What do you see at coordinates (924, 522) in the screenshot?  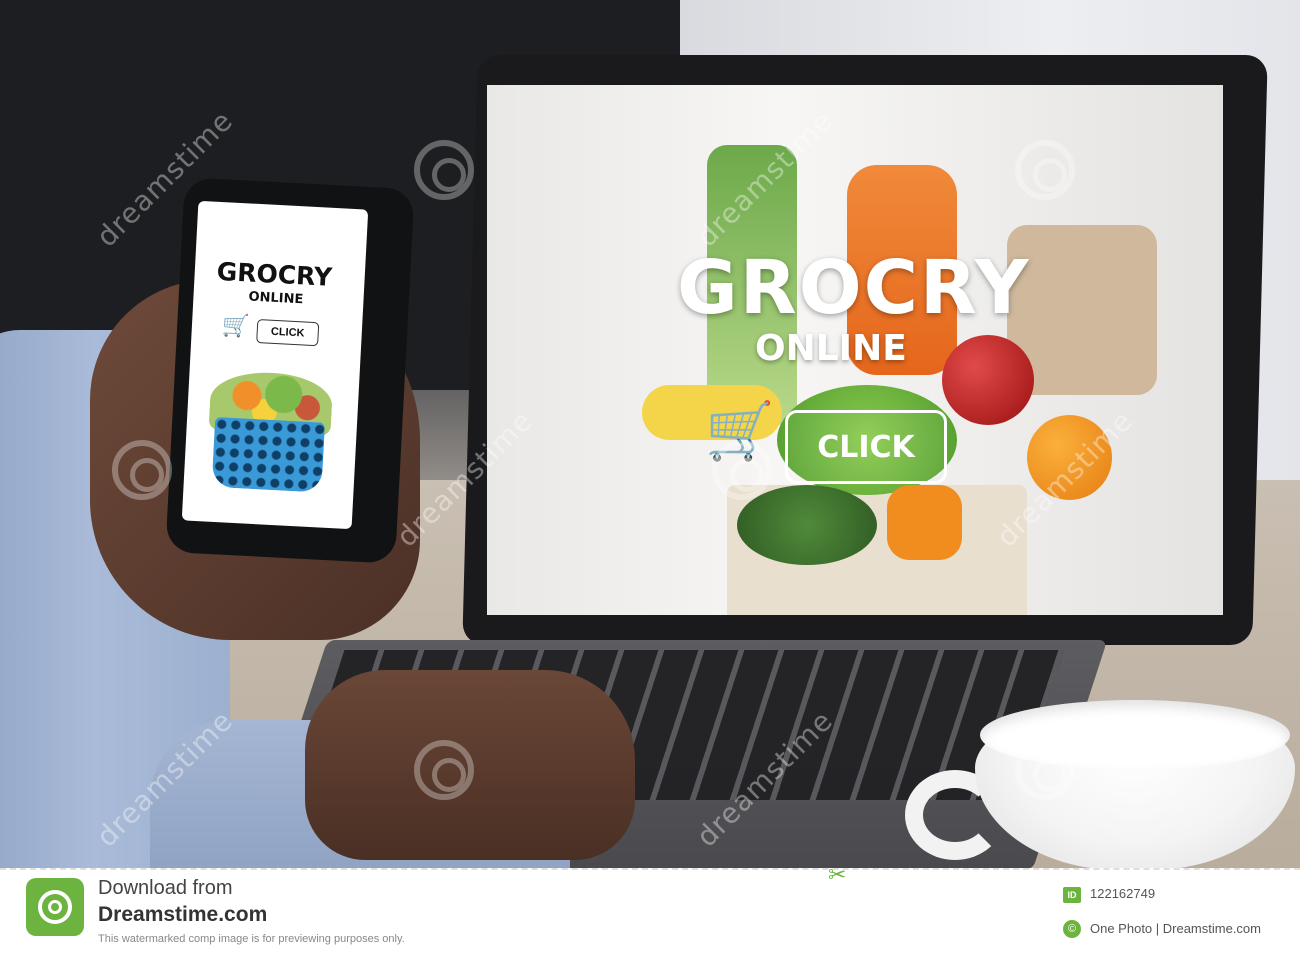 I see `bell-pepper` at bounding box center [924, 522].